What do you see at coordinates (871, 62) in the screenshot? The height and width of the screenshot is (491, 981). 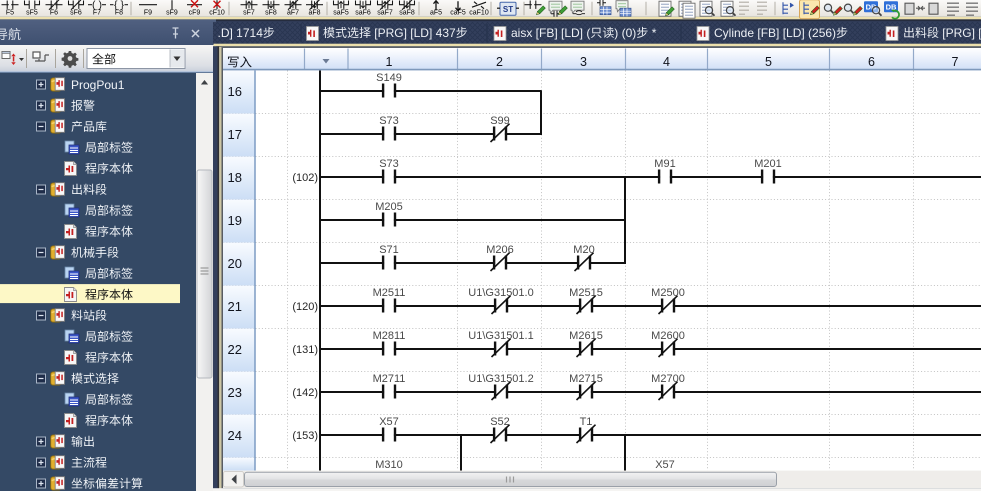 I see `svg-text: 6` at bounding box center [871, 62].